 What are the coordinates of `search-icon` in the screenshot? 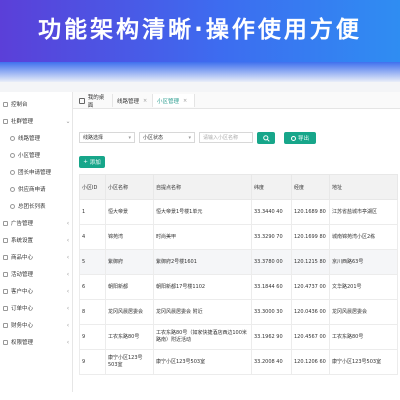 It's located at (266, 138).